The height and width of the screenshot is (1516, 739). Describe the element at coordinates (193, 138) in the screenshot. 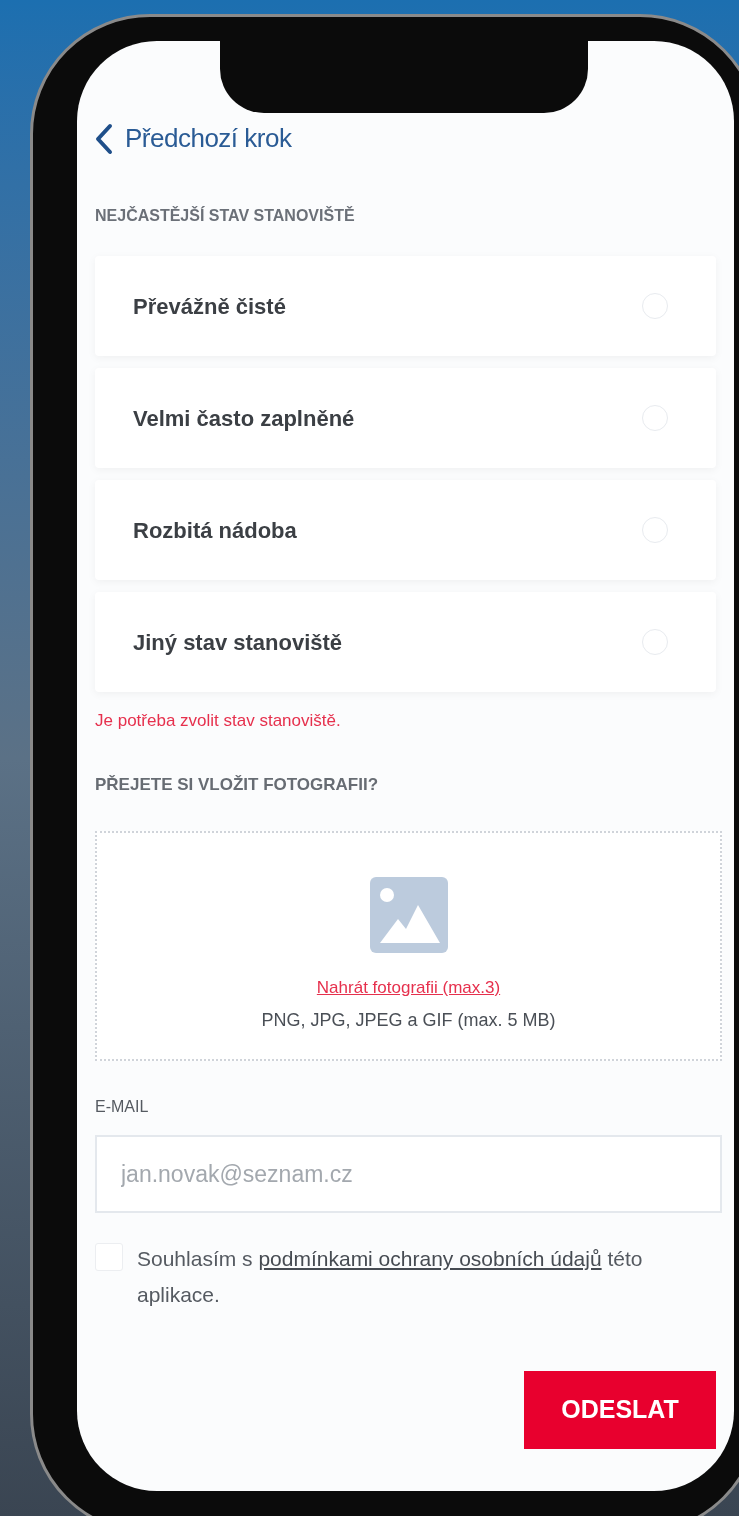

I see `back-link: Předchozí krok` at that location.